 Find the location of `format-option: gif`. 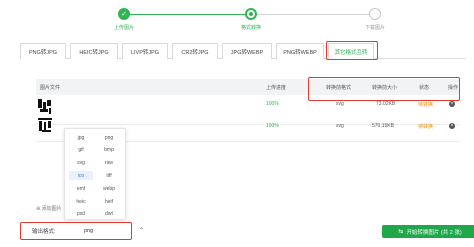

format-option: gif is located at coordinates (81, 149).